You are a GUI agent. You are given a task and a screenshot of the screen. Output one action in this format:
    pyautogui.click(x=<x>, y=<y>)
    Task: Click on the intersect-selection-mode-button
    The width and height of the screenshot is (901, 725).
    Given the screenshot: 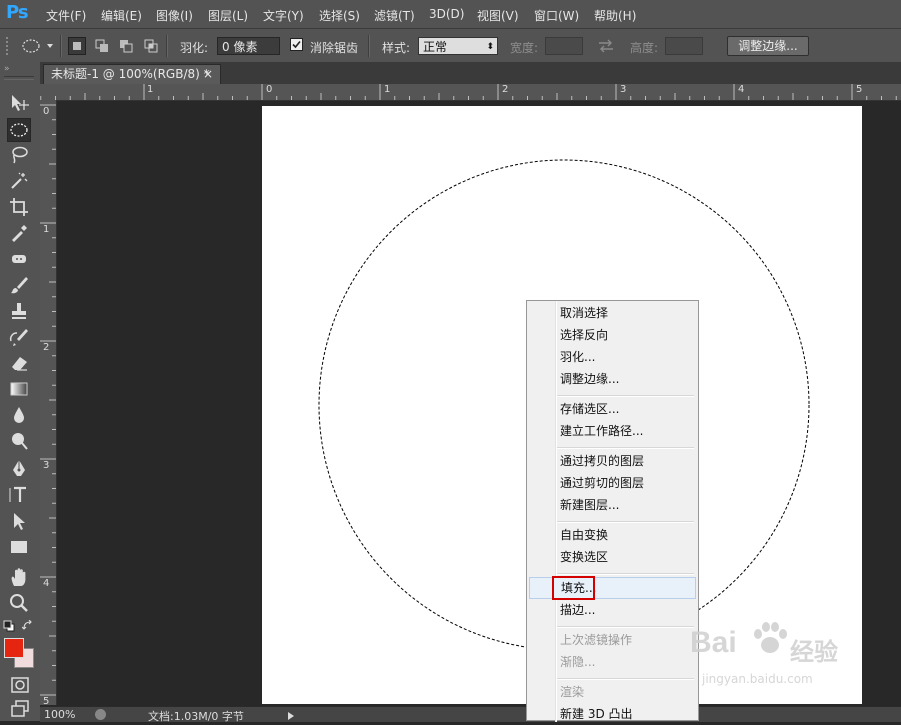 What is the action you would take?
    pyautogui.click(x=151, y=46)
    